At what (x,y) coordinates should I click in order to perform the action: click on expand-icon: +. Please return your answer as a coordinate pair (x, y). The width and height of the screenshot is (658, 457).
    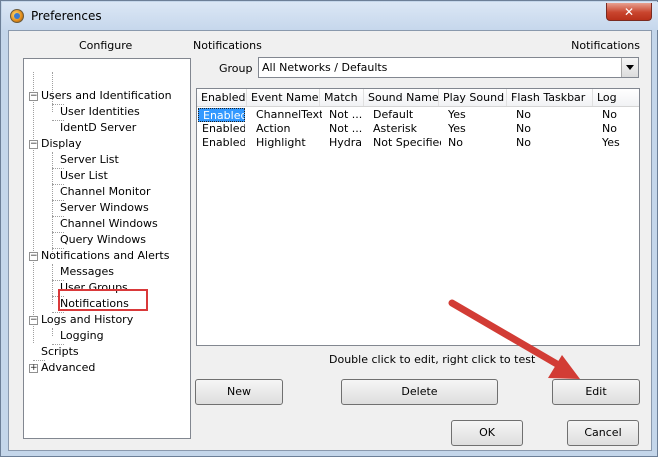
    Looking at the image, I should click on (33, 368).